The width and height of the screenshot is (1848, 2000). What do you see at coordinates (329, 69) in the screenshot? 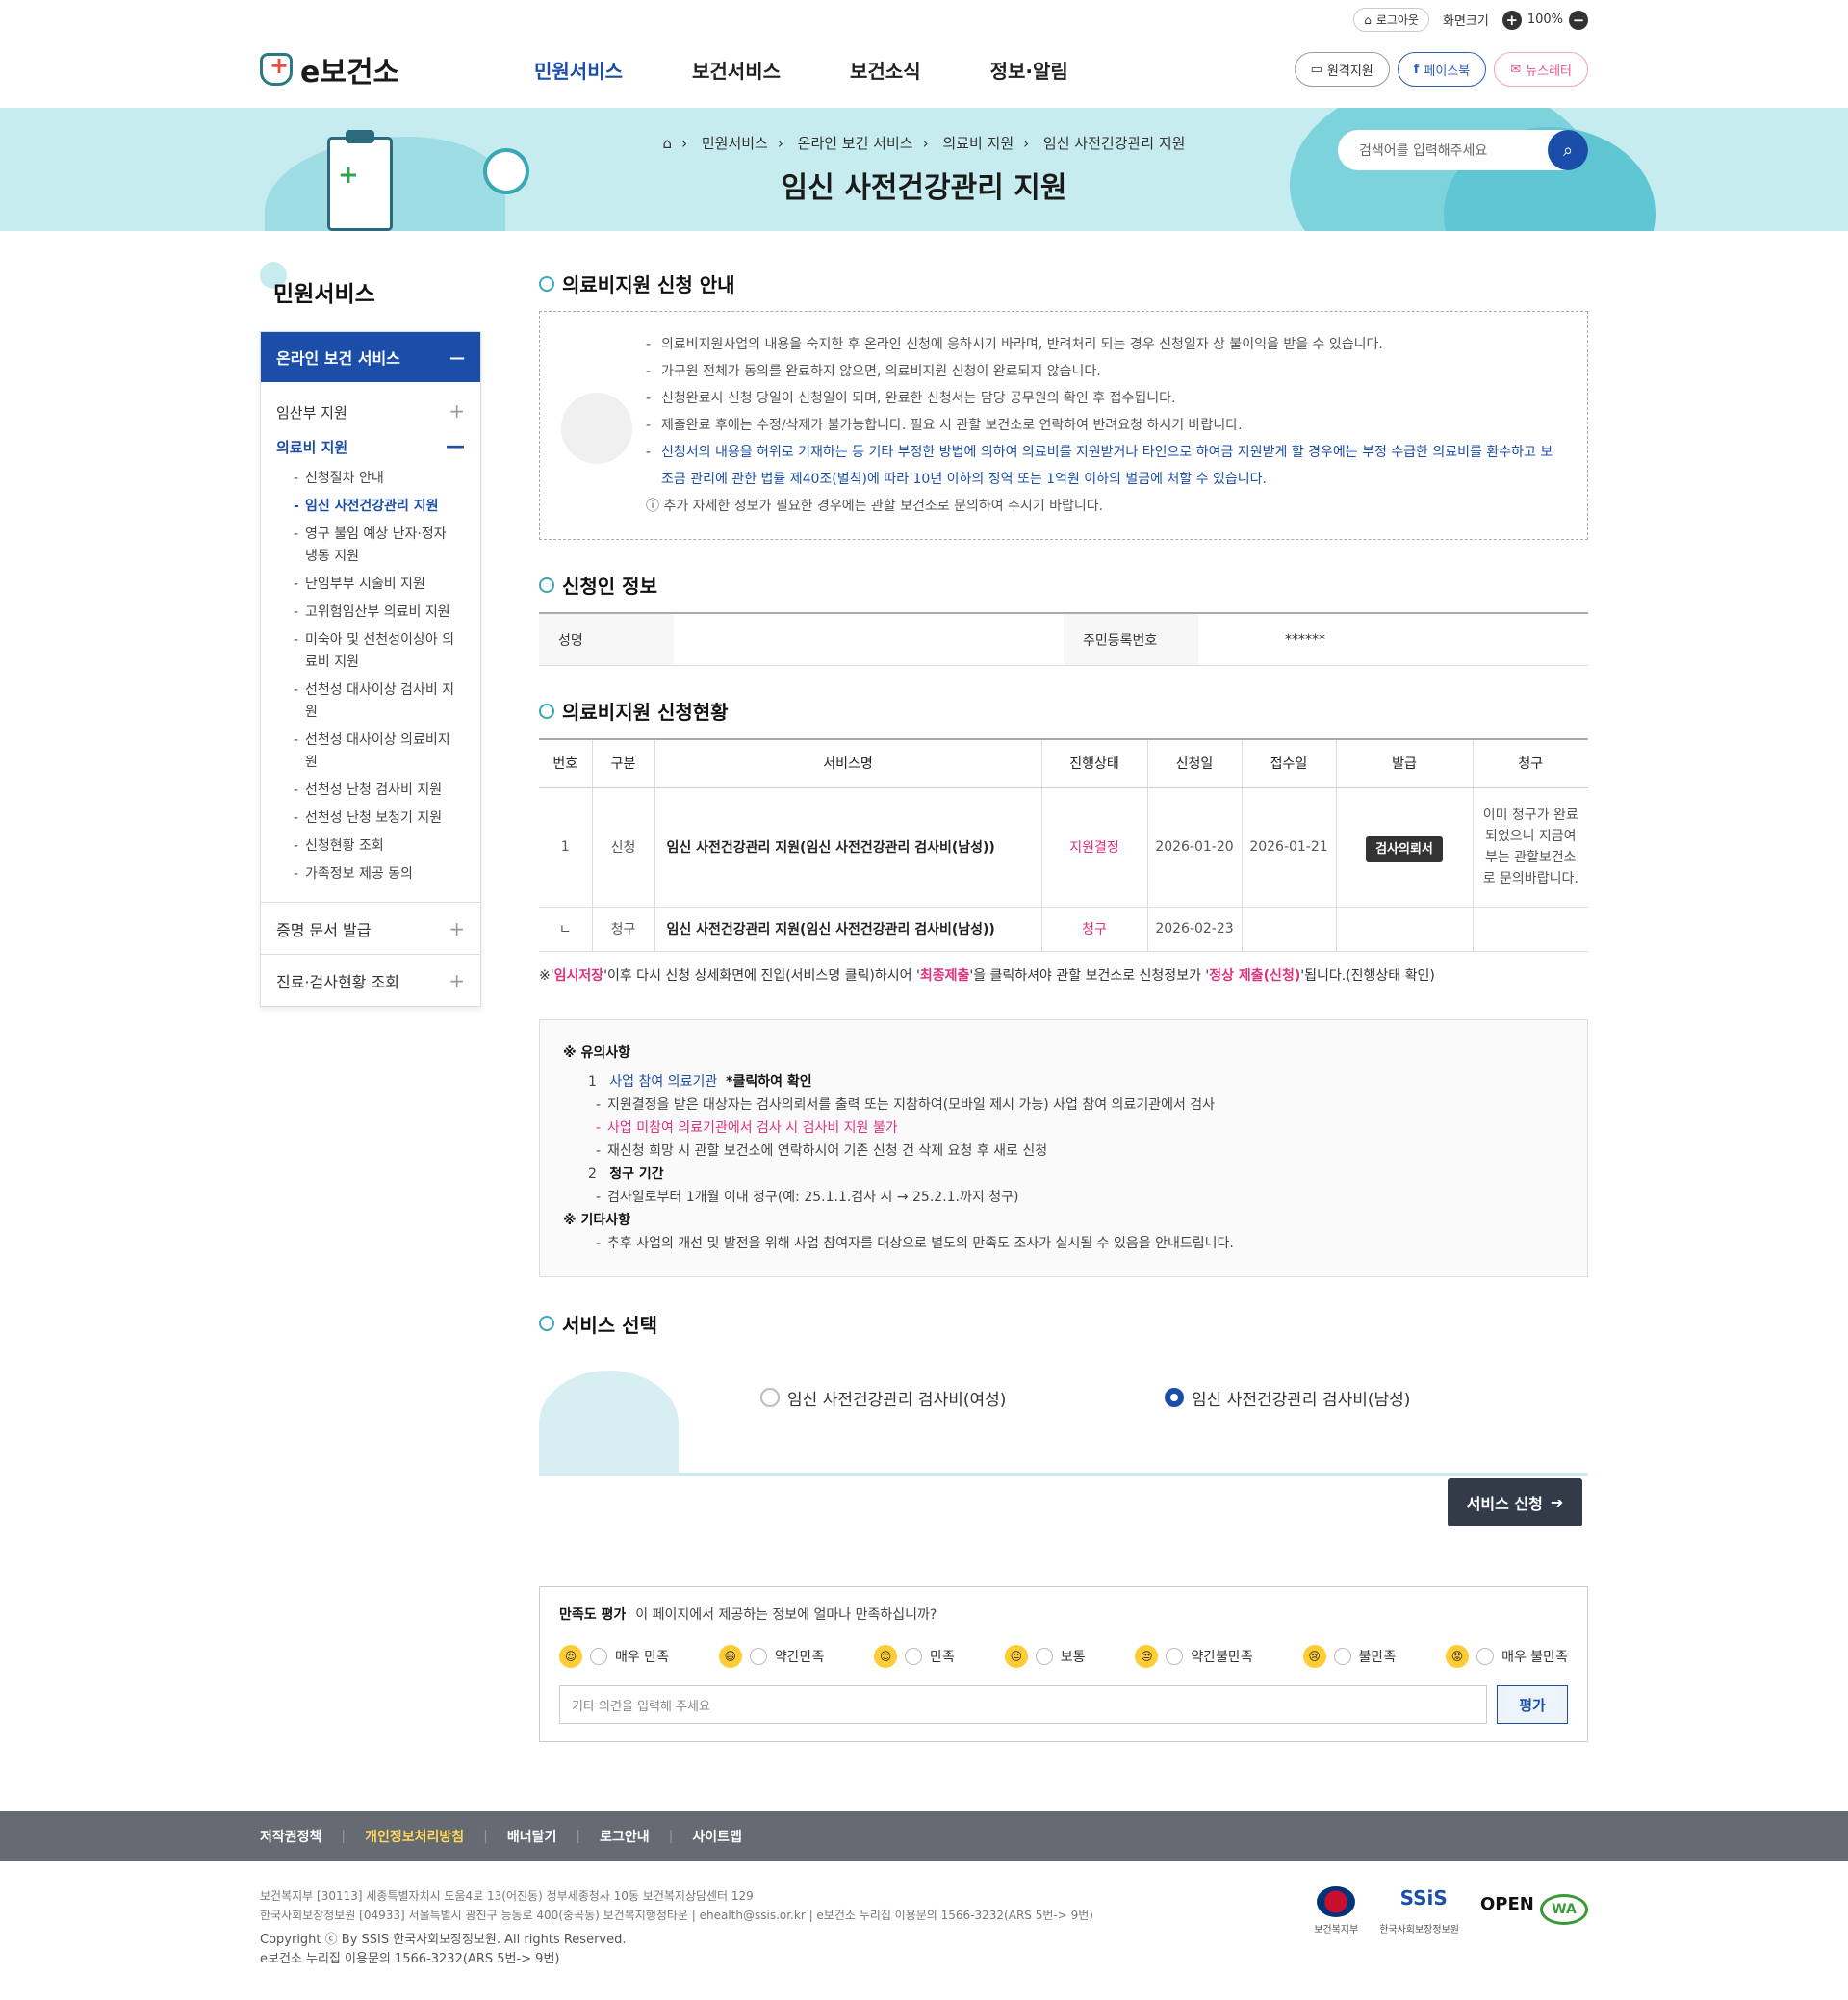
I see `site-logo: e보건소` at bounding box center [329, 69].